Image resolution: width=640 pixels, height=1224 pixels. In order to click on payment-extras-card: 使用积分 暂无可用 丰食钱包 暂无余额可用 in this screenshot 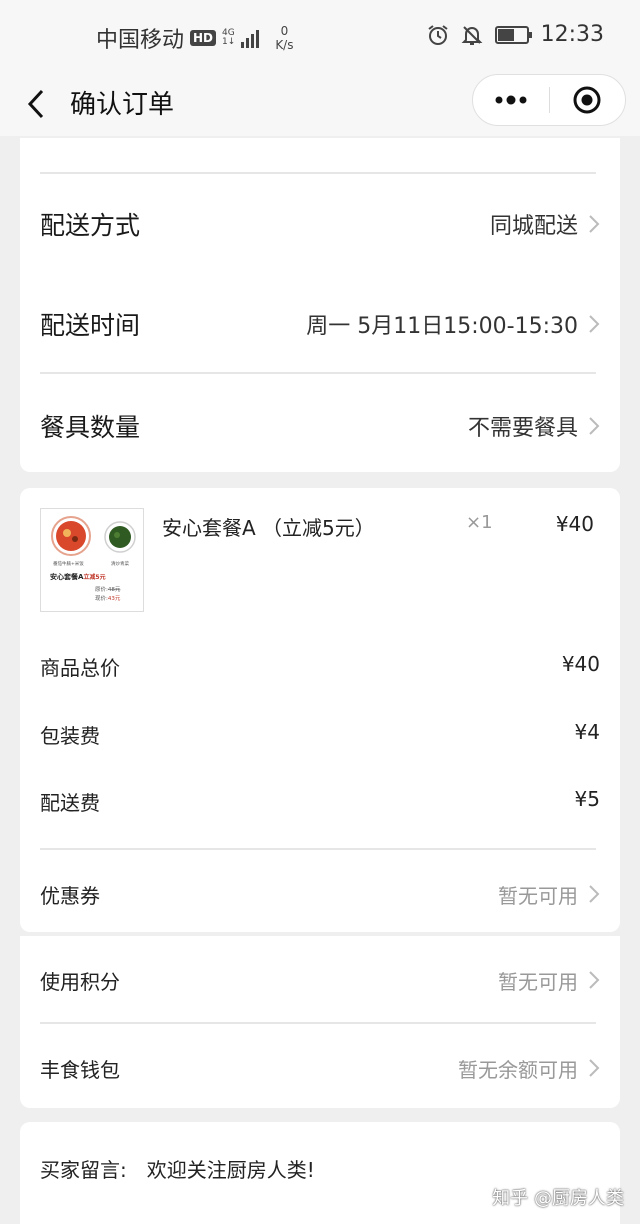, I will do `click(320, 1022)`.